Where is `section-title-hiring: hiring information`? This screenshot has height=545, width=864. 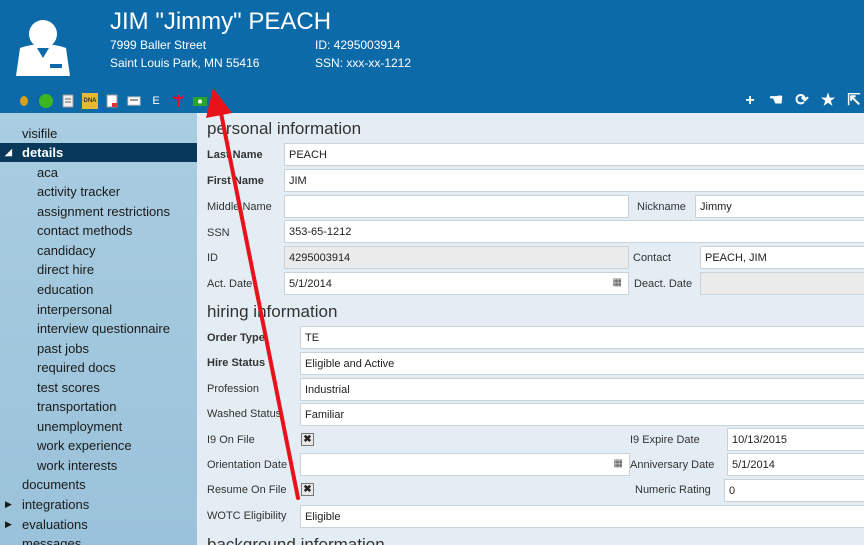
section-title-hiring: hiring information is located at coordinates (272, 311).